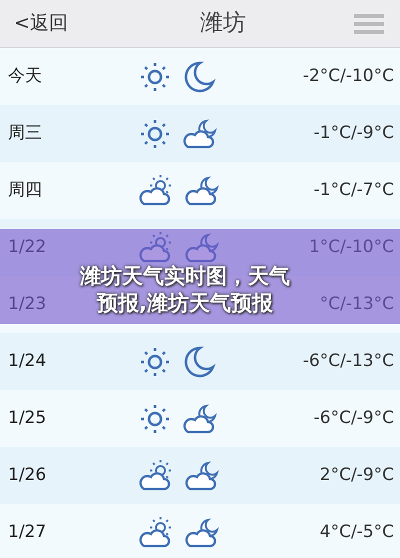  What do you see at coordinates (354, 190) in the screenshot?
I see `temperature-range: -1°C/-7°C` at bounding box center [354, 190].